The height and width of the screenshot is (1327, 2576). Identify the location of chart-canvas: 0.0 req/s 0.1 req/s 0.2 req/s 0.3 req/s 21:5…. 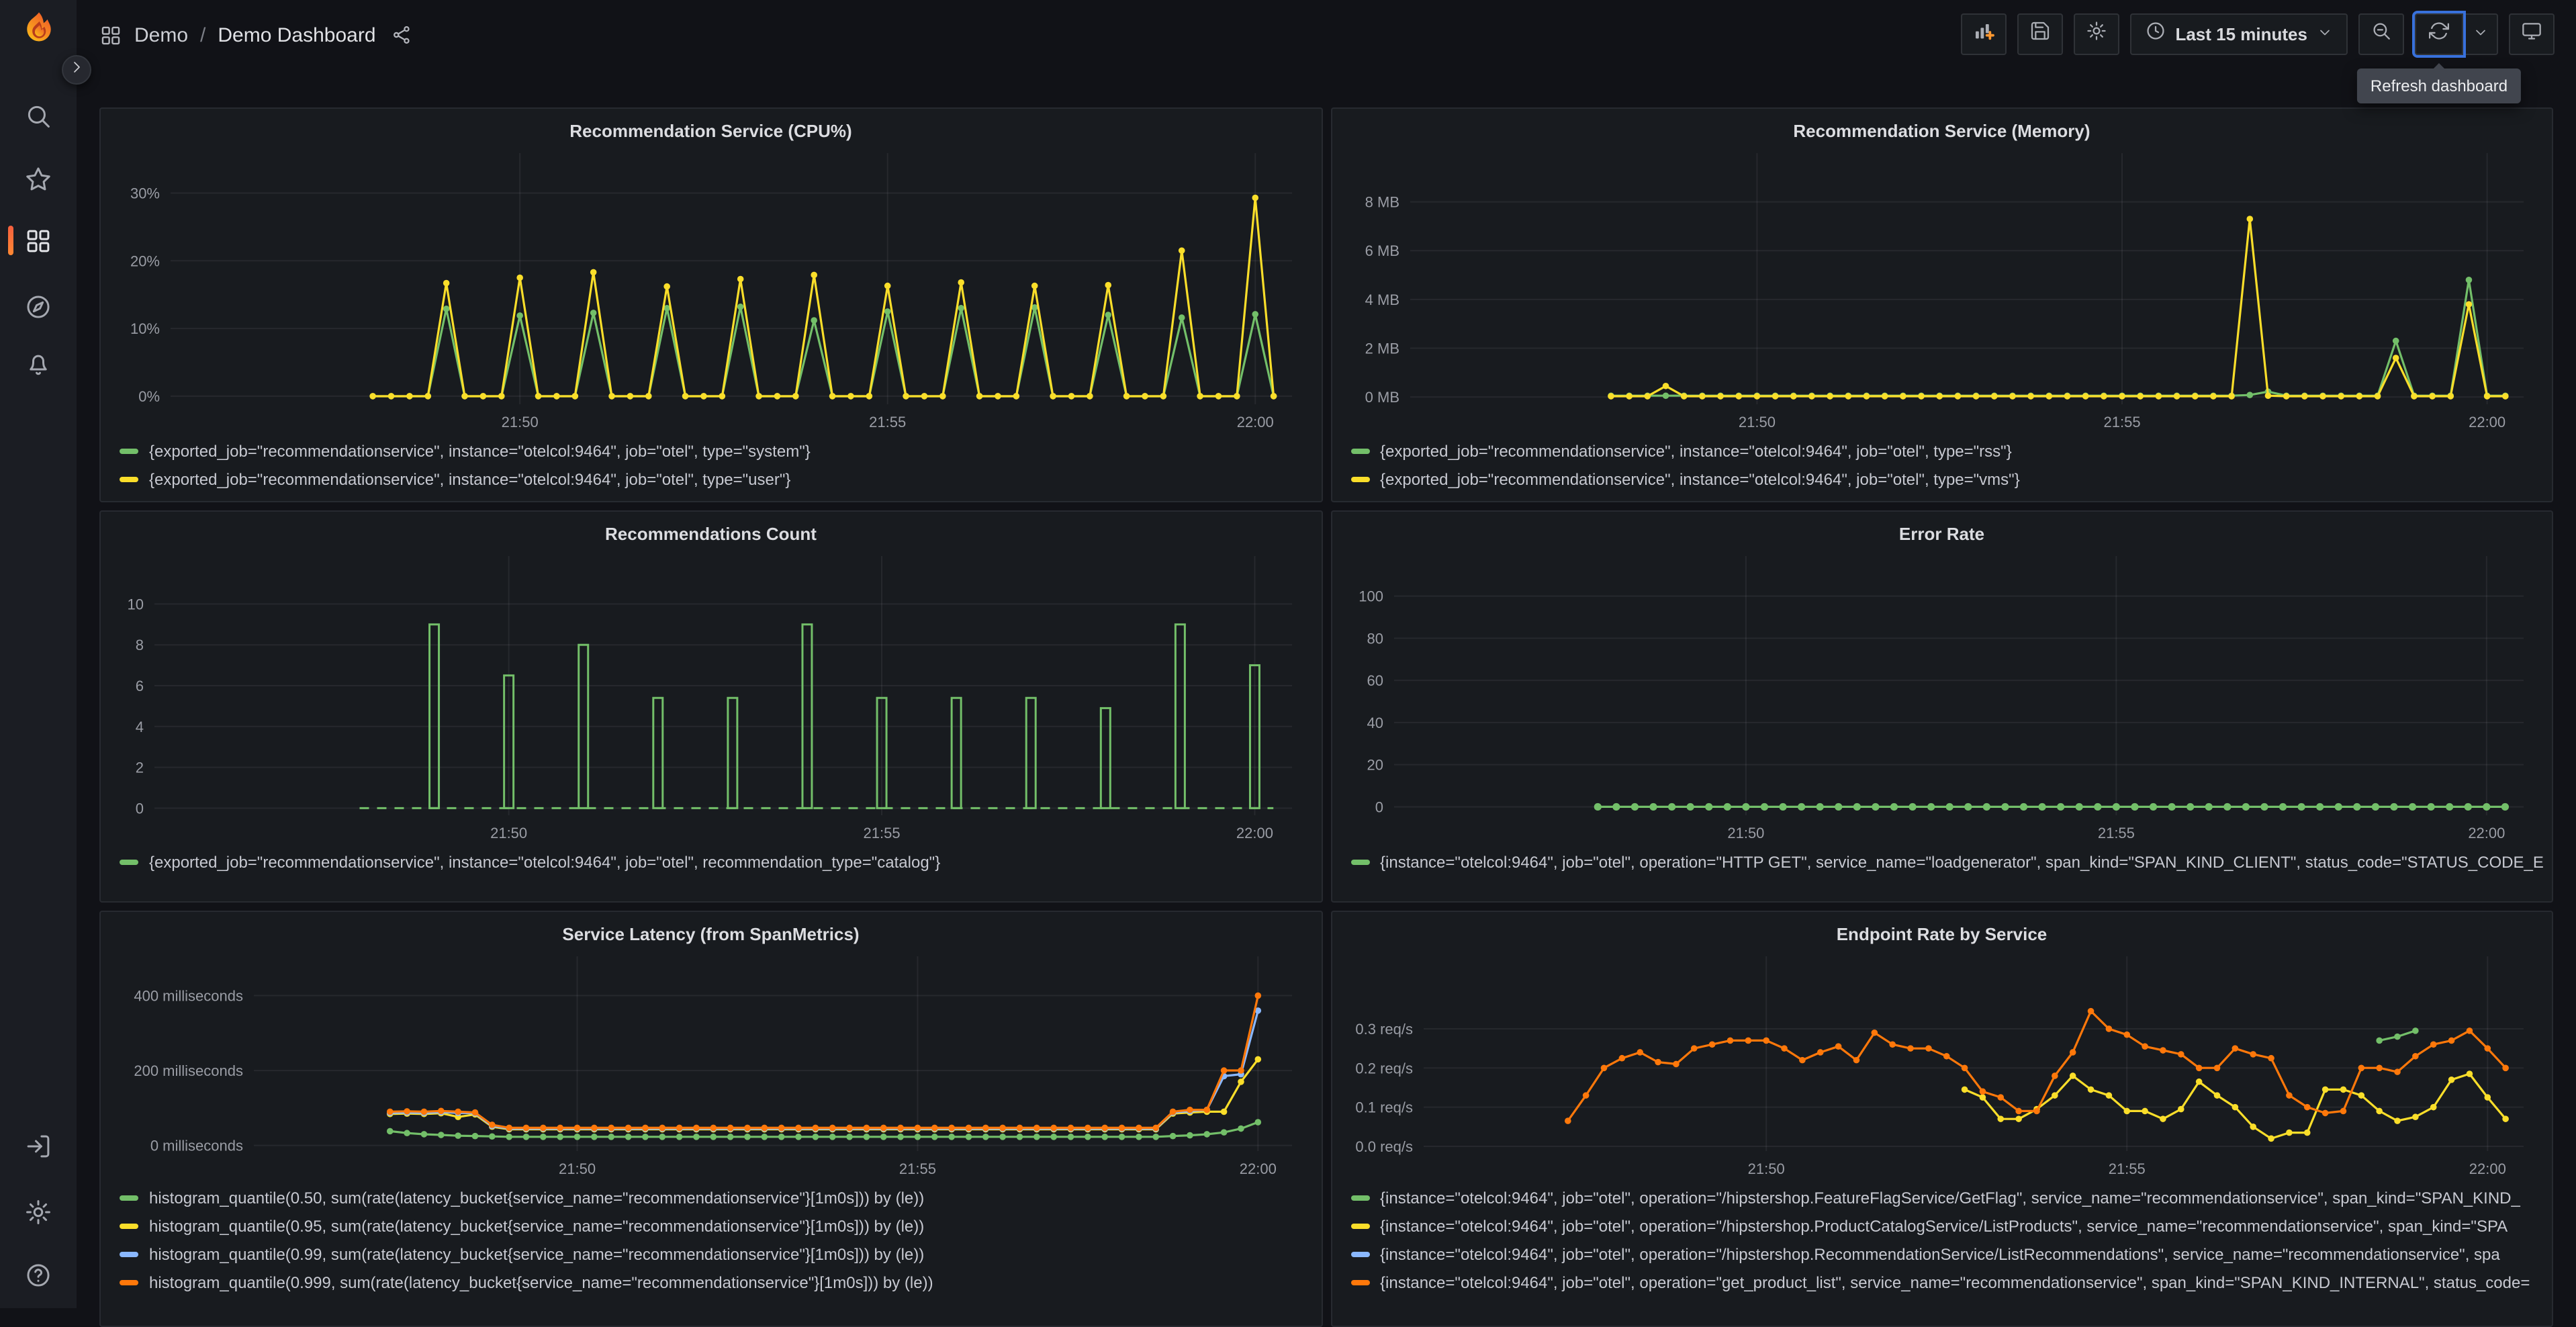
(1939, 1066).